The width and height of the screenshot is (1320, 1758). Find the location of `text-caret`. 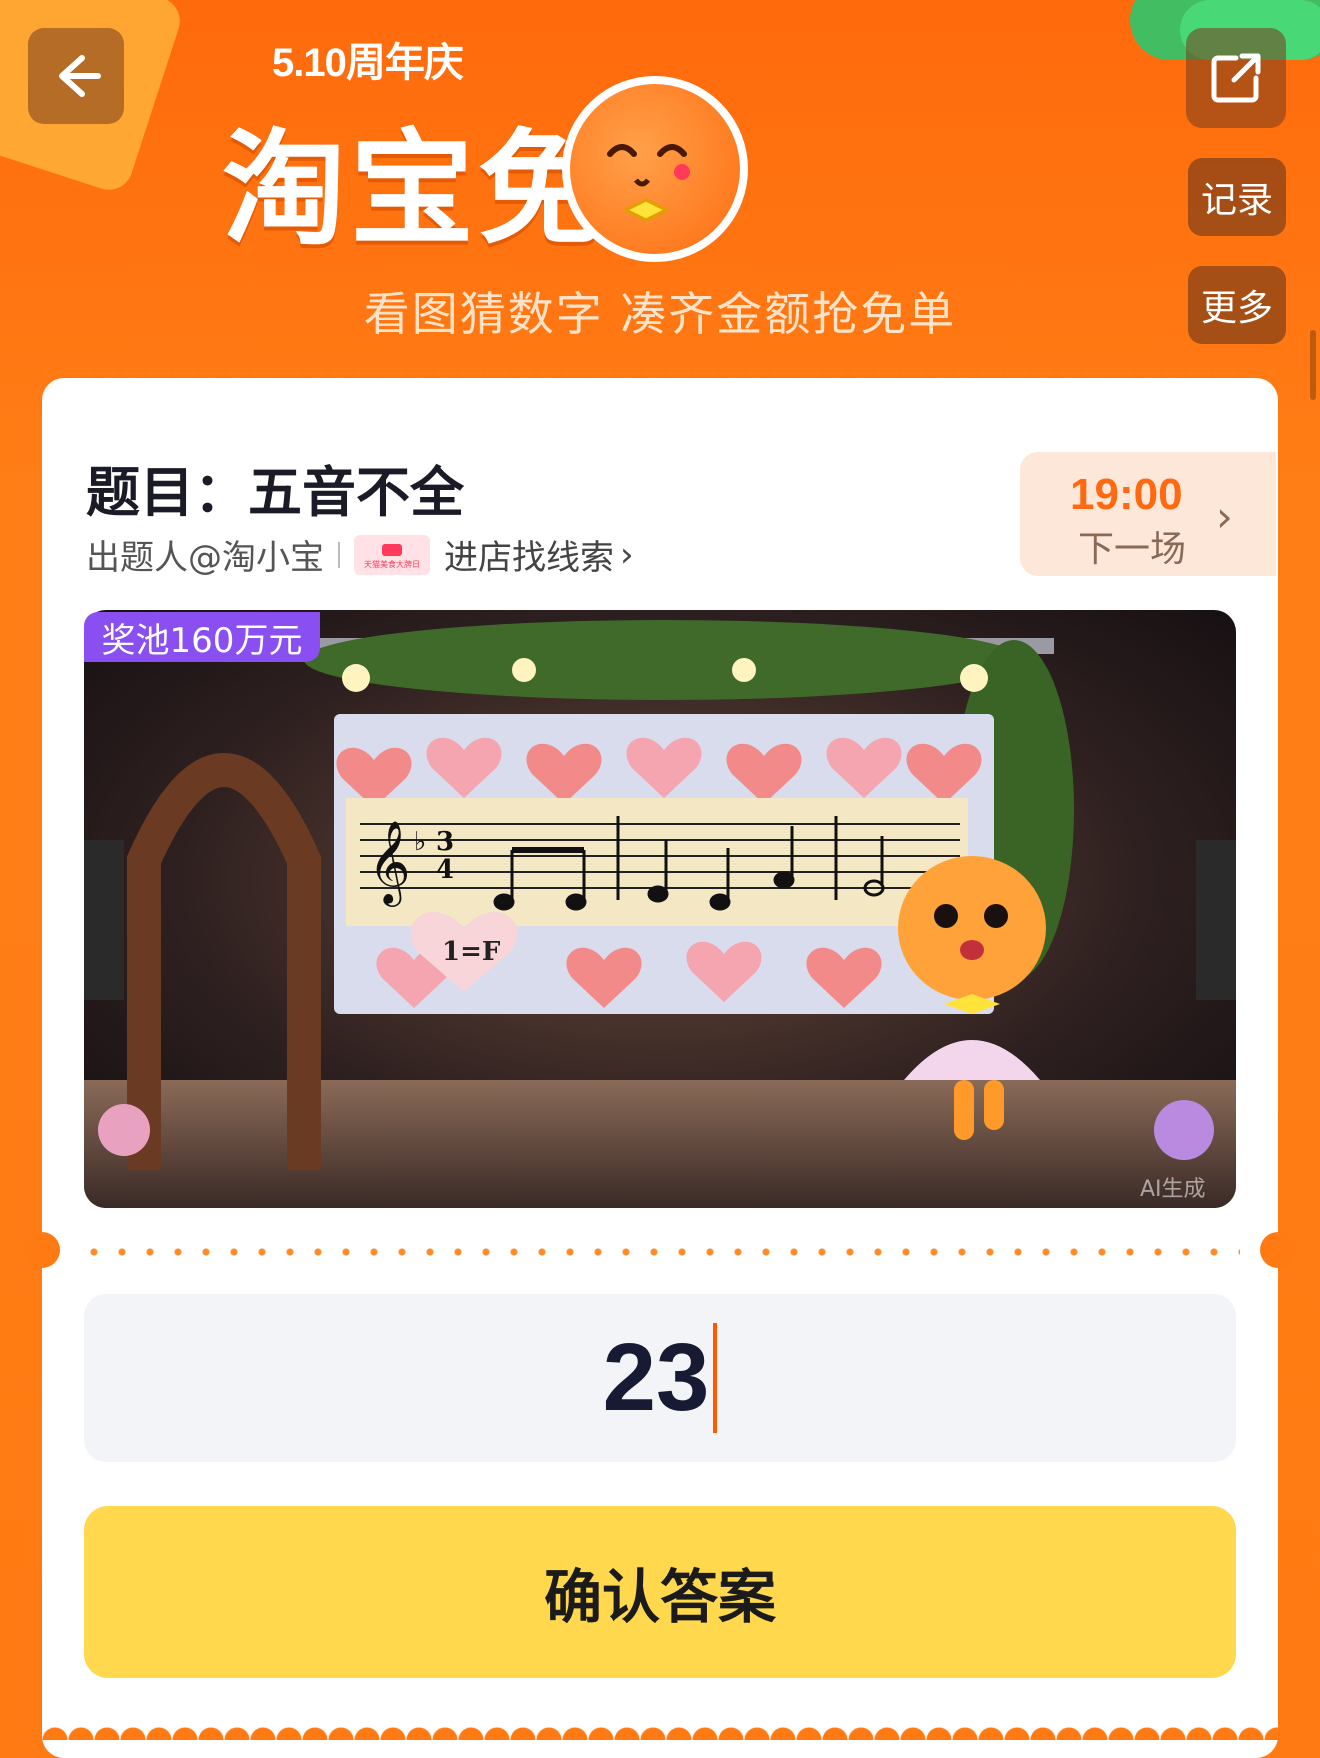

text-caret is located at coordinates (715, 1378).